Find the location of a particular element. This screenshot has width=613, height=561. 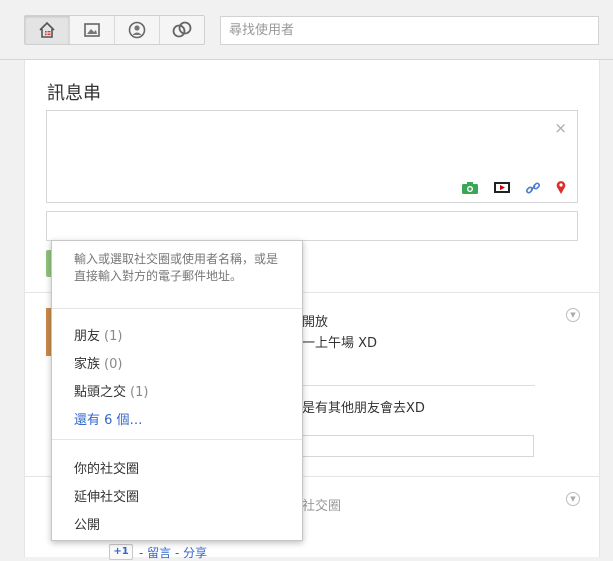

post-composer: × is located at coordinates (312, 156).